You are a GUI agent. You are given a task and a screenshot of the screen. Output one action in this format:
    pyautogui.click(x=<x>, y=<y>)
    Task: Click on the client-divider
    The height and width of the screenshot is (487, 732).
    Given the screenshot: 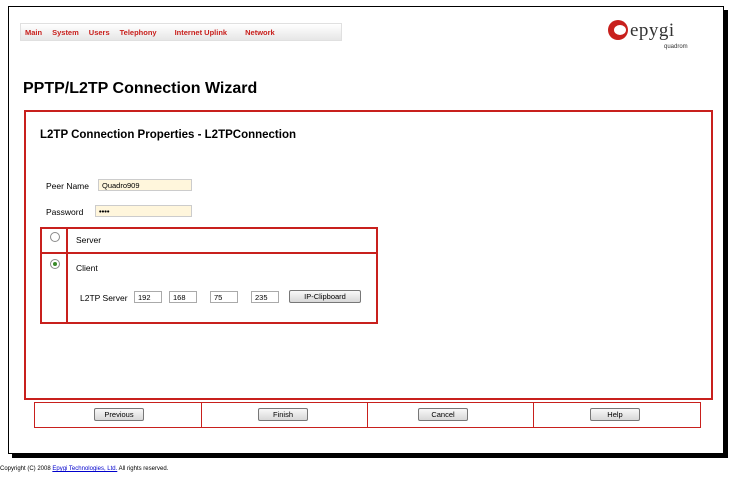 What is the action you would take?
    pyautogui.click(x=67, y=287)
    